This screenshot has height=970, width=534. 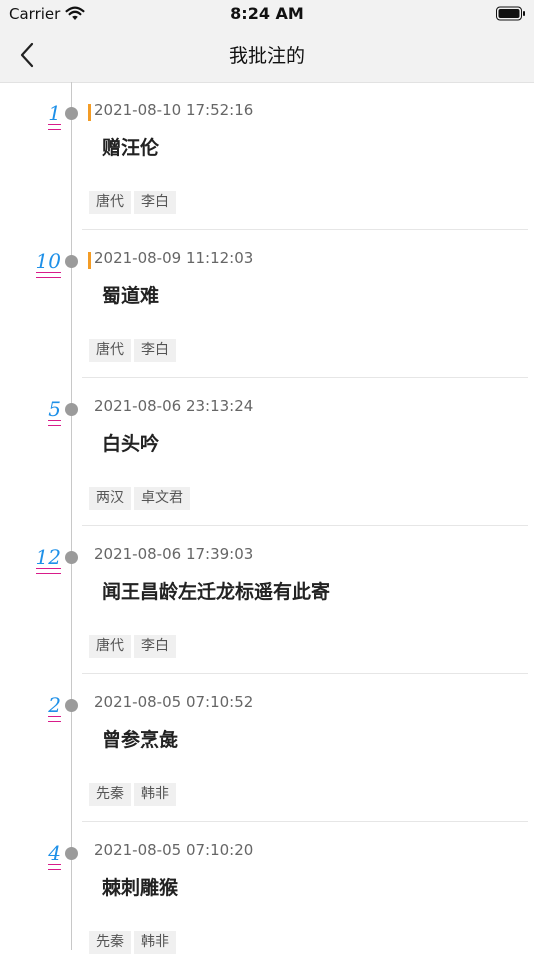 I want to click on entry-datetime: 2021-08-09 11:12:03, so click(x=174, y=258).